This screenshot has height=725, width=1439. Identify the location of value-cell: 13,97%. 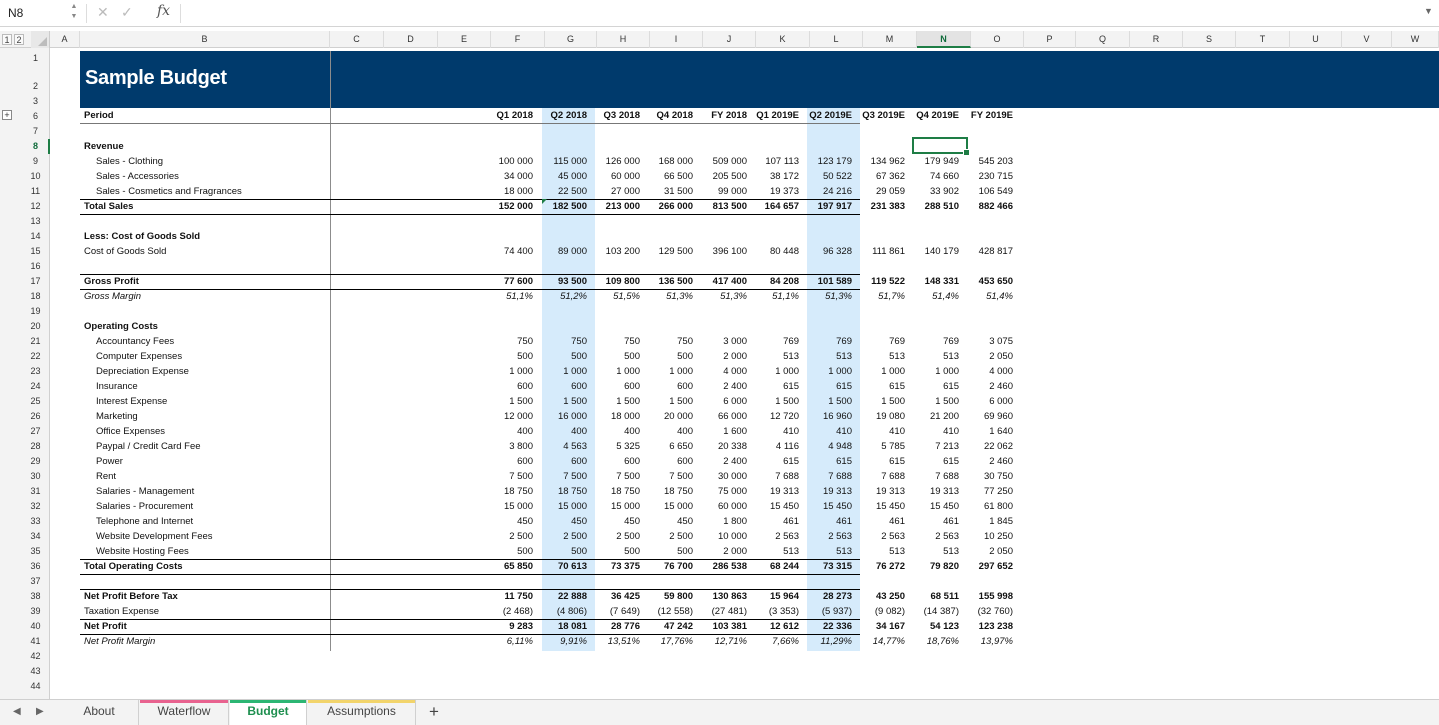
(987, 641).